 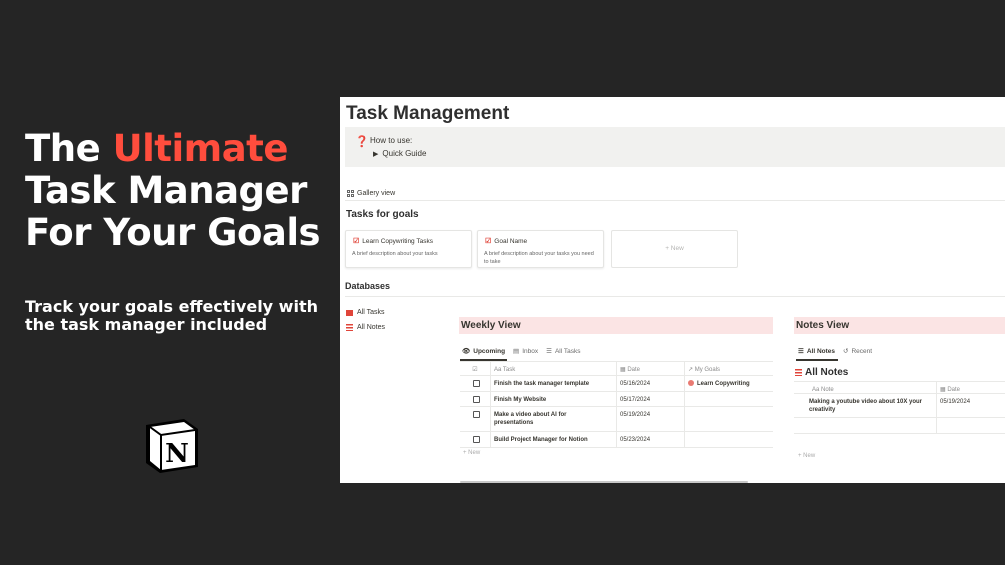 What do you see at coordinates (821, 372) in the screenshot?
I see `all-notes-heading: All Notes` at bounding box center [821, 372].